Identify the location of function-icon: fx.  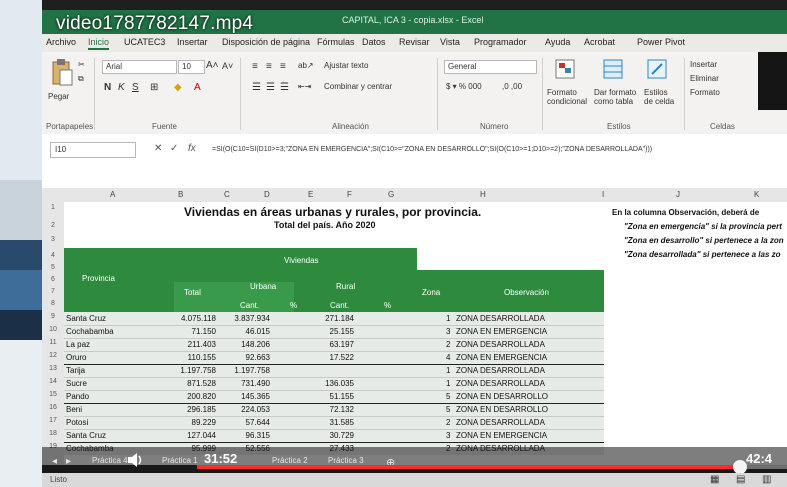
(192, 148).